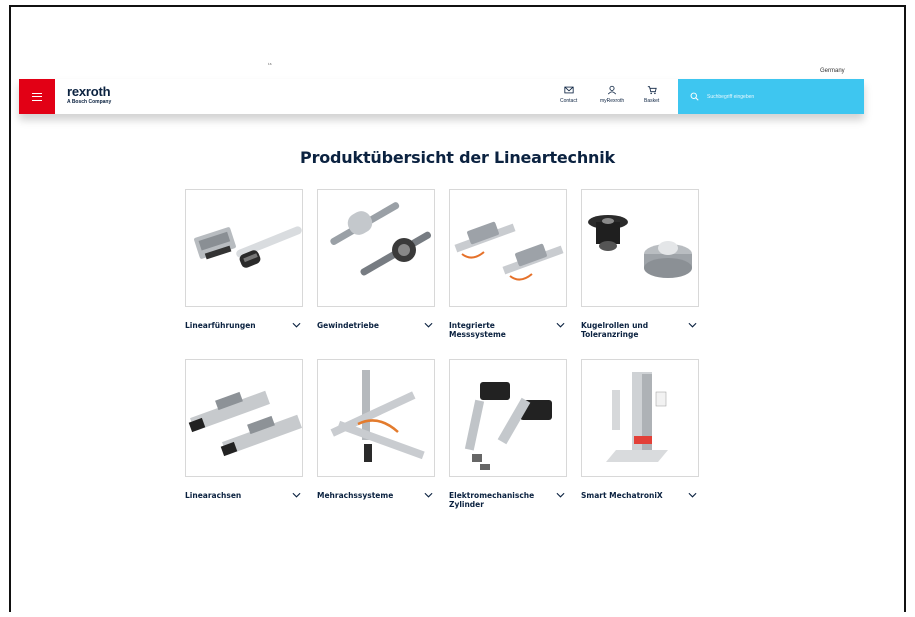 The height and width of the screenshot is (617, 915). I want to click on product-label: Integrierte Messsysteme, so click(499, 330).